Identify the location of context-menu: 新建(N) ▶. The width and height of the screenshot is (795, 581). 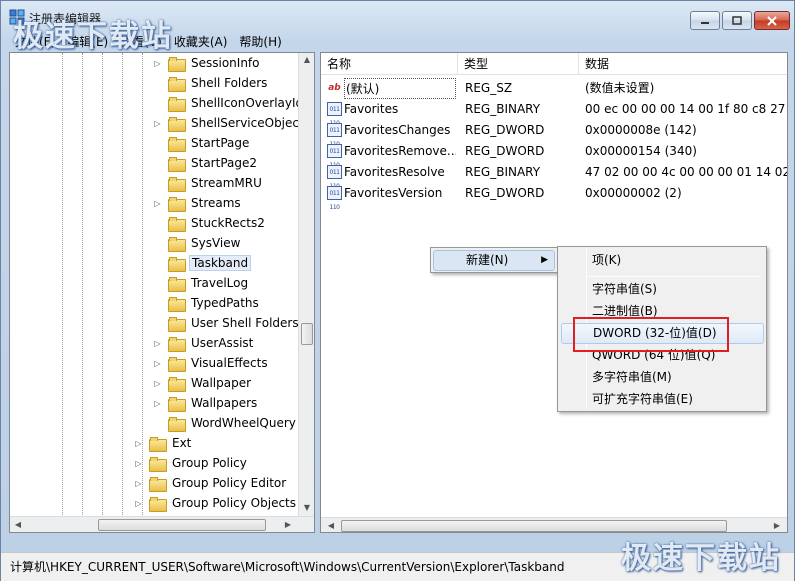
(494, 260).